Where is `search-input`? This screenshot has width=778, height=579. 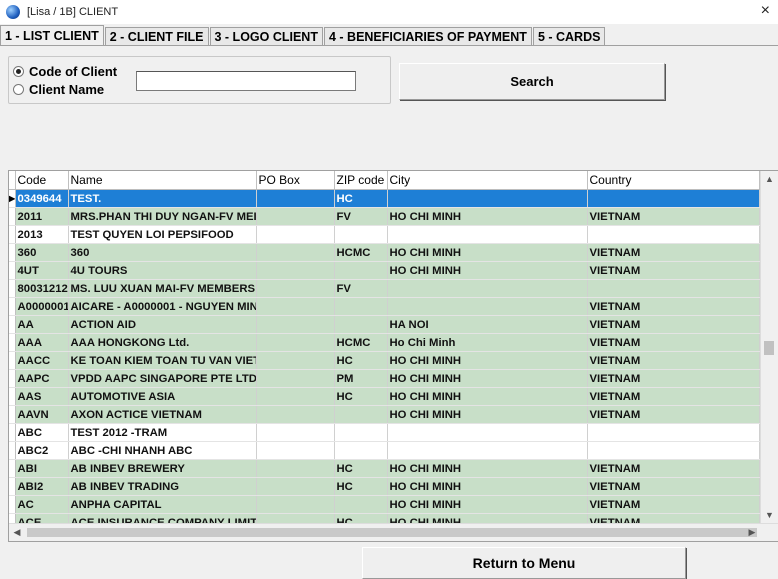
search-input is located at coordinates (246, 81).